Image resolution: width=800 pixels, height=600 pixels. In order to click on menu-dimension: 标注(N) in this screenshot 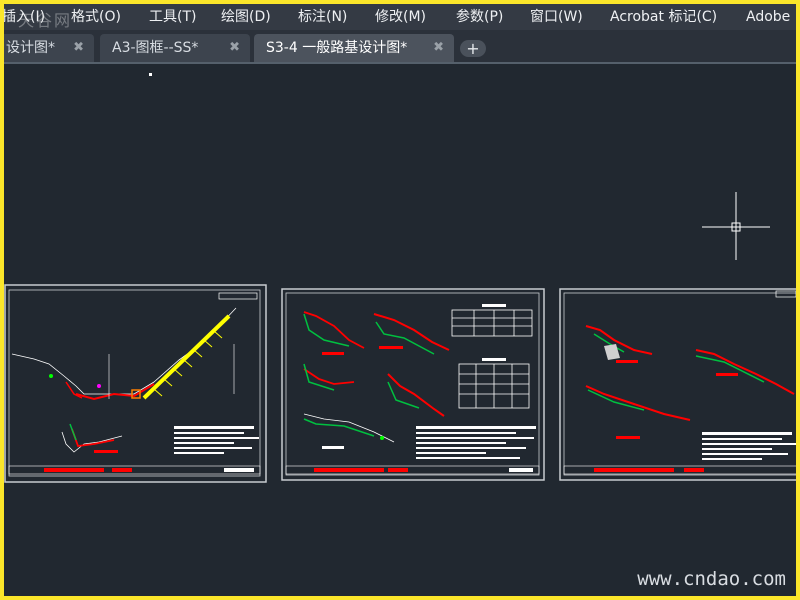, I will do `click(322, 17)`.